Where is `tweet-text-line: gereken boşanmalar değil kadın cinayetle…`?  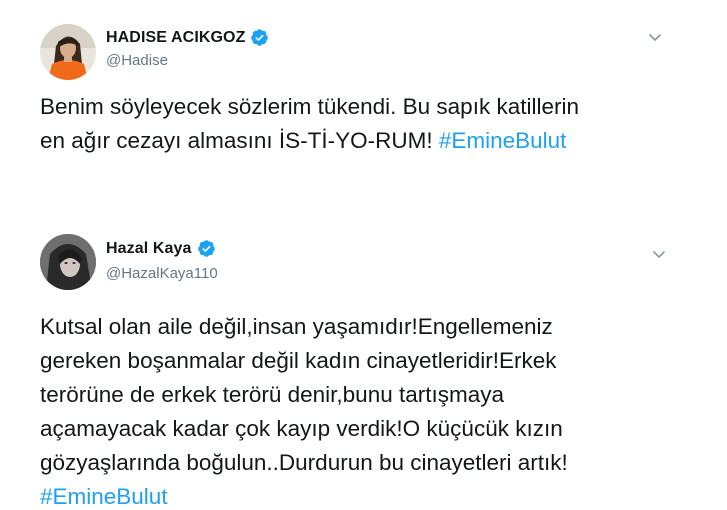 tweet-text-line: gereken boşanmalar değil kadın cinayetle… is located at coordinates (298, 360).